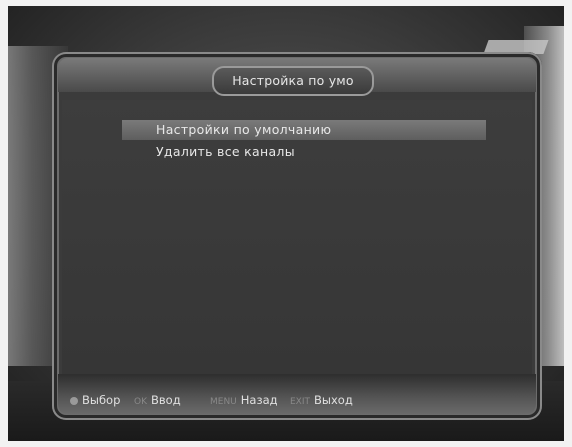 The image size is (572, 447). What do you see at coordinates (74, 400) in the screenshot?
I see `navigate-icon` at bounding box center [74, 400].